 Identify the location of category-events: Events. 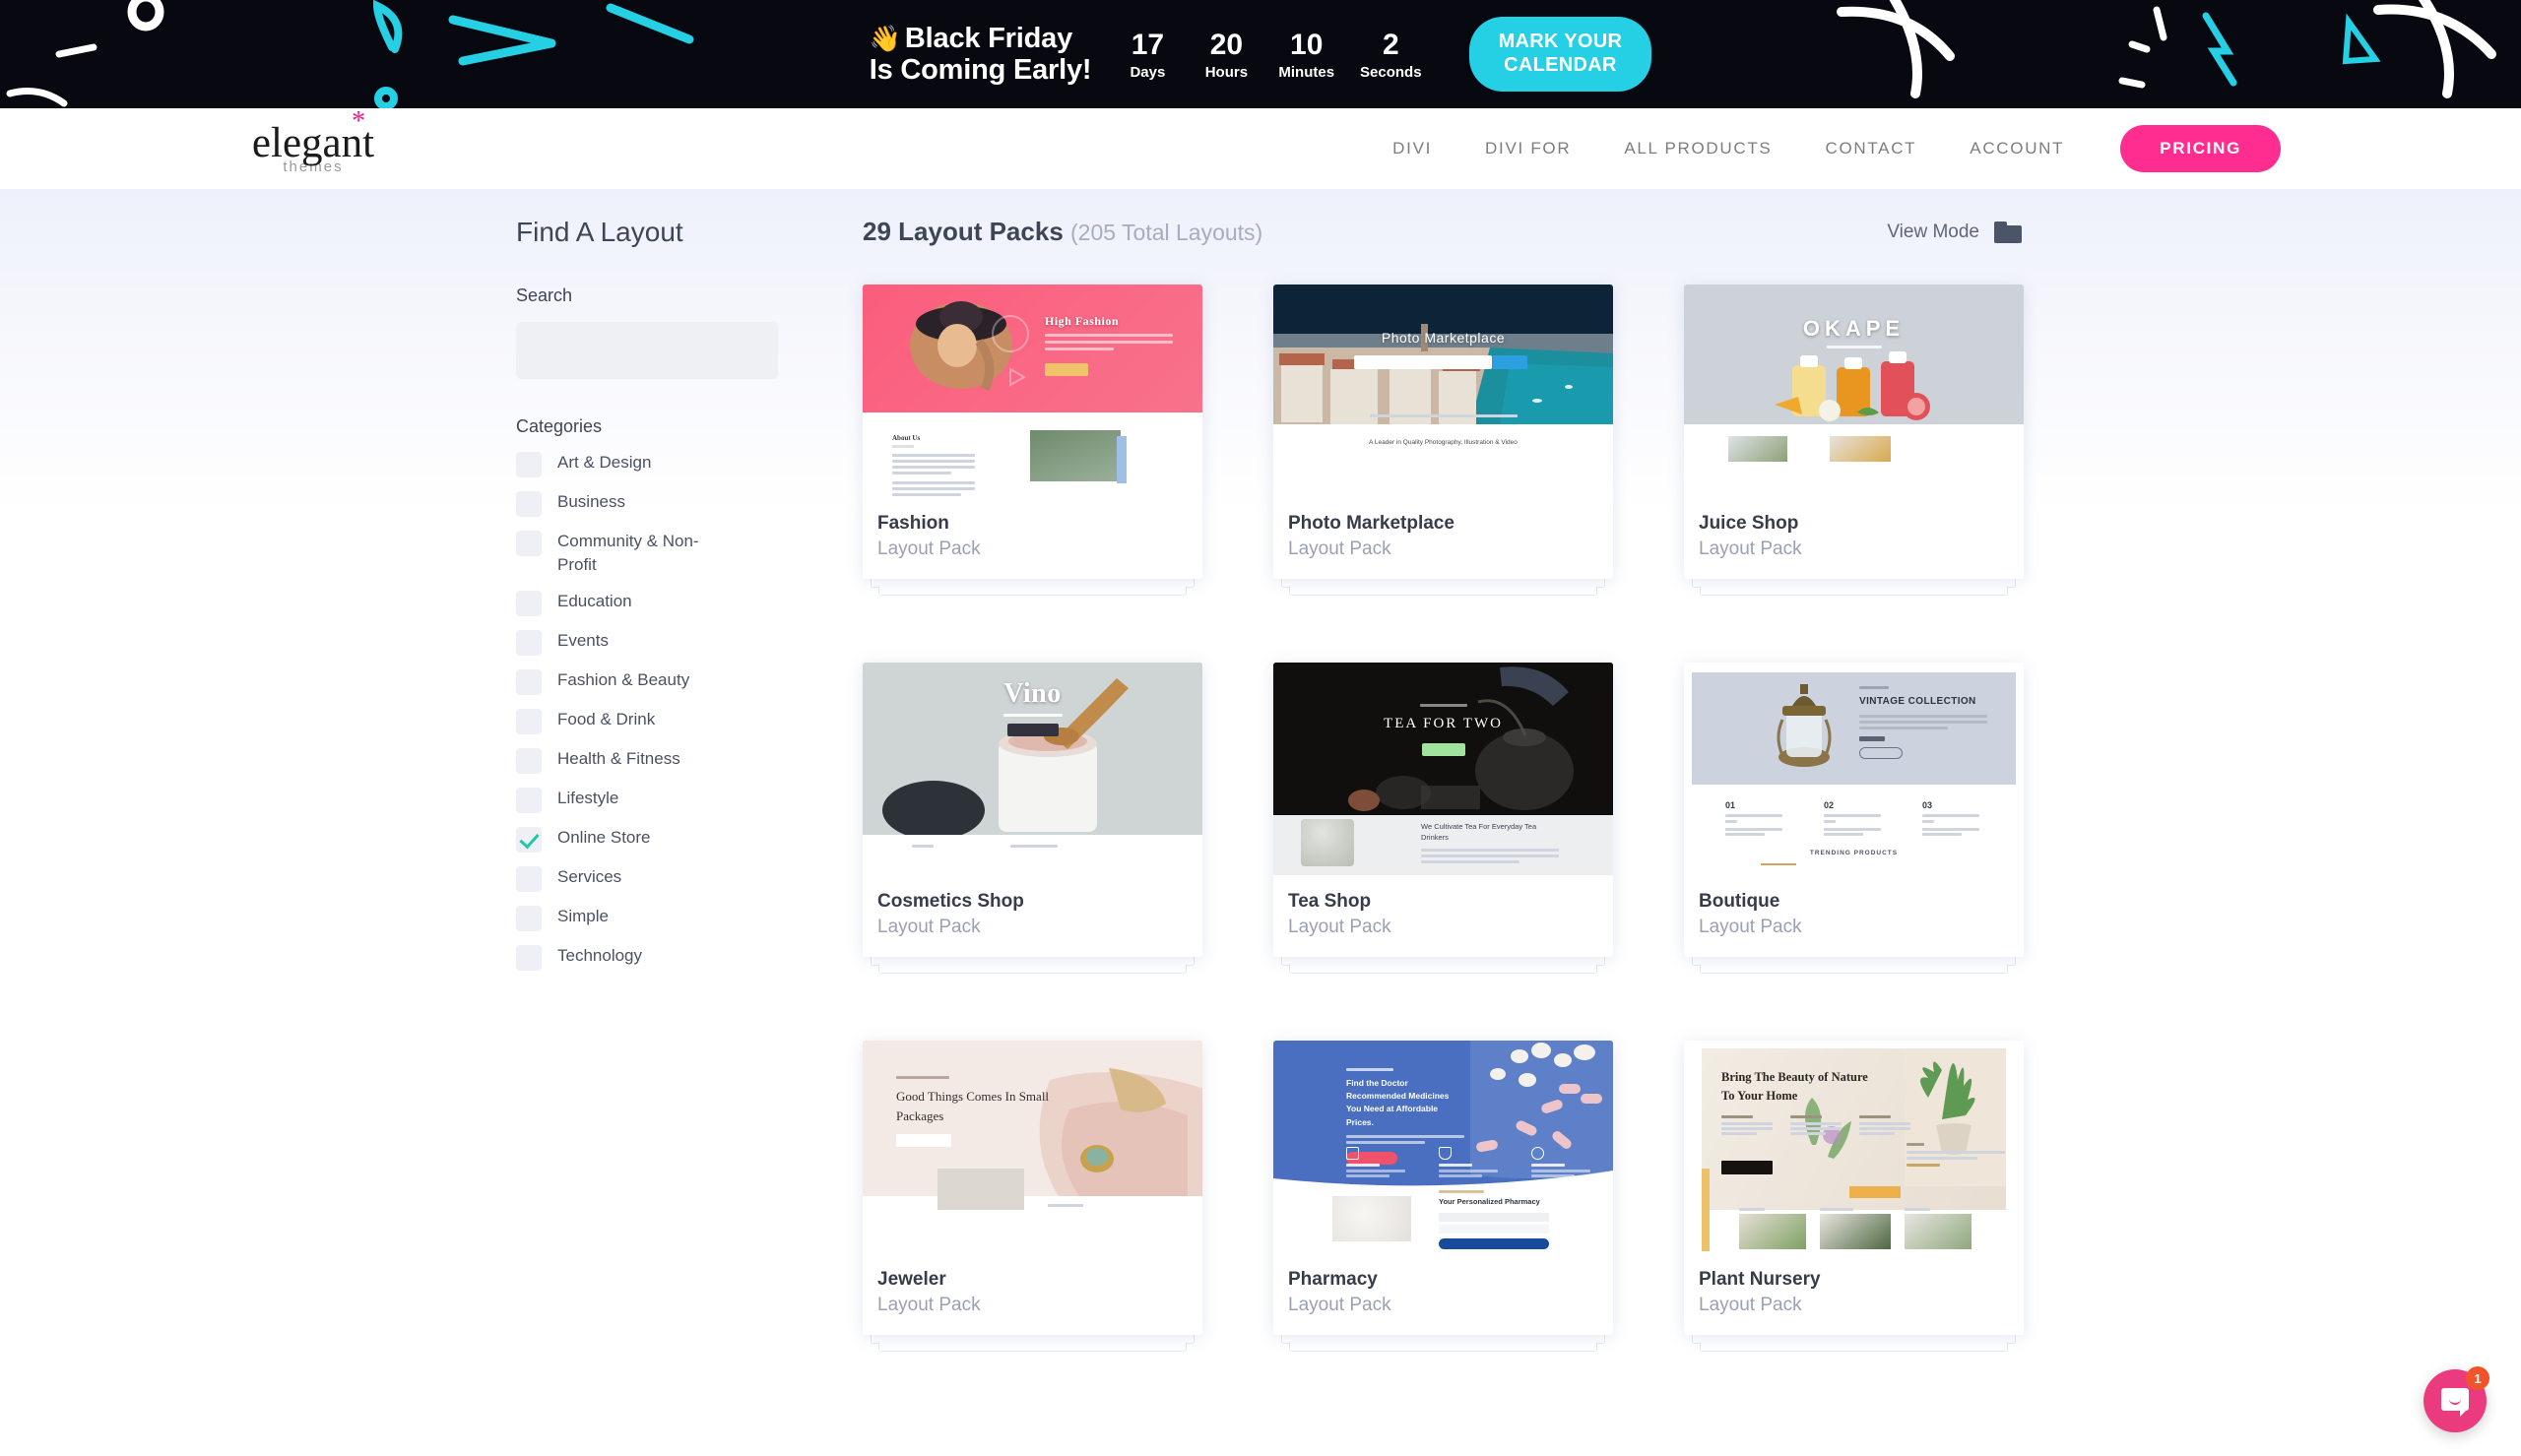
(678, 643).